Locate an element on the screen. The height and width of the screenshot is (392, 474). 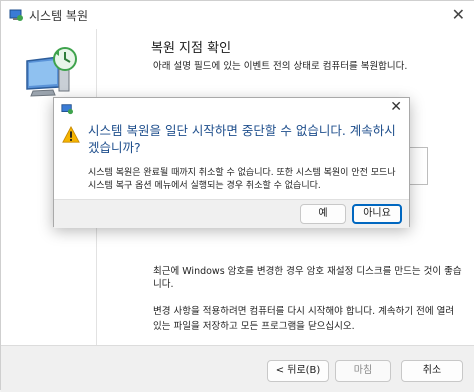
close-icon: ✕ is located at coordinates (458, 14).